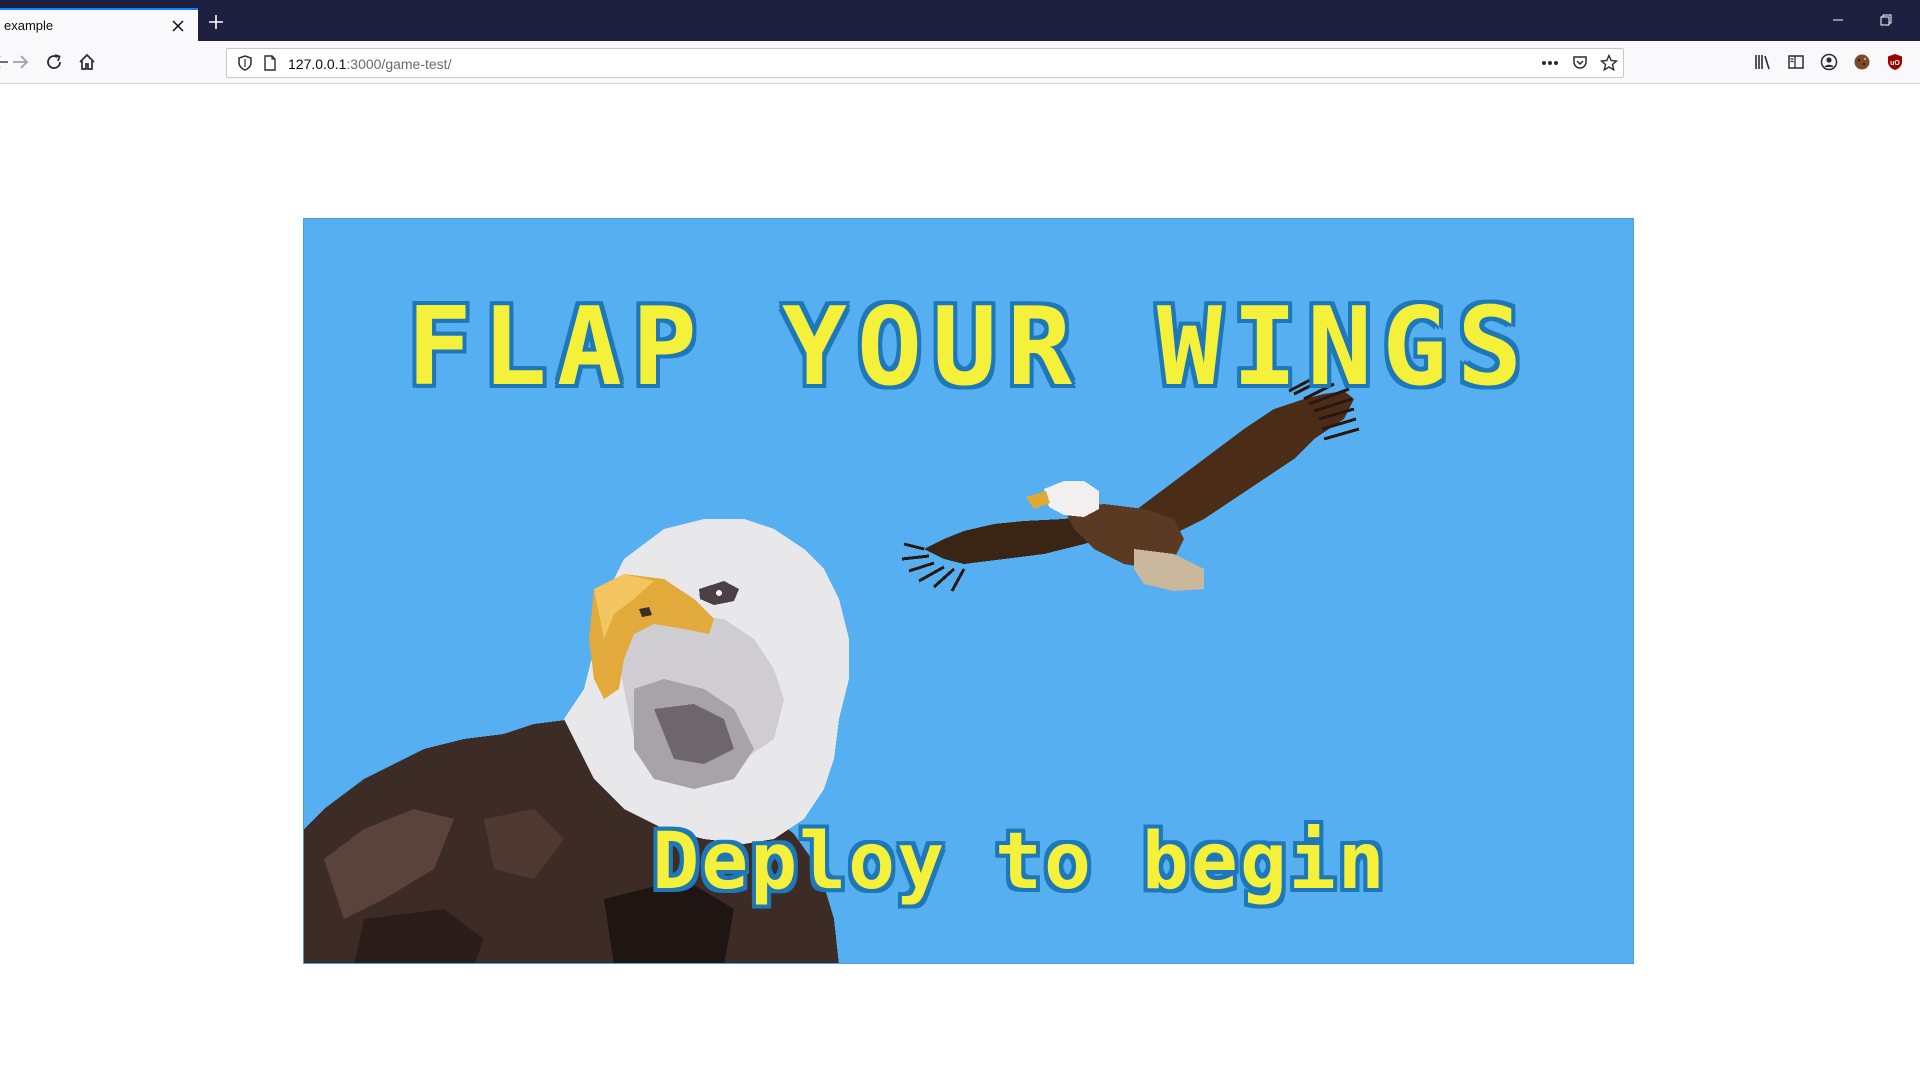 Image resolution: width=1920 pixels, height=1080 pixels. What do you see at coordinates (87, 62) in the screenshot?
I see `home-icon` at bounding box center [87, 62].